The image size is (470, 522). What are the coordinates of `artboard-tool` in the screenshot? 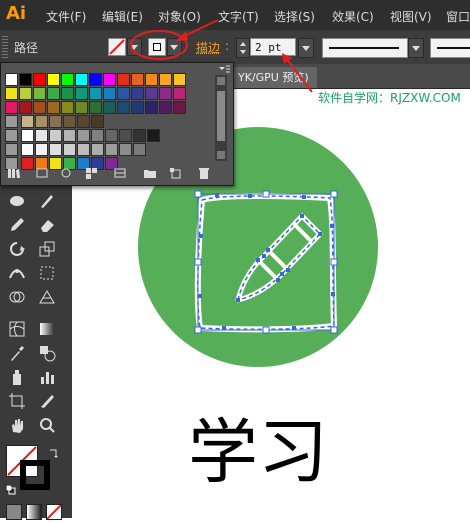 It's located at (19, 402).